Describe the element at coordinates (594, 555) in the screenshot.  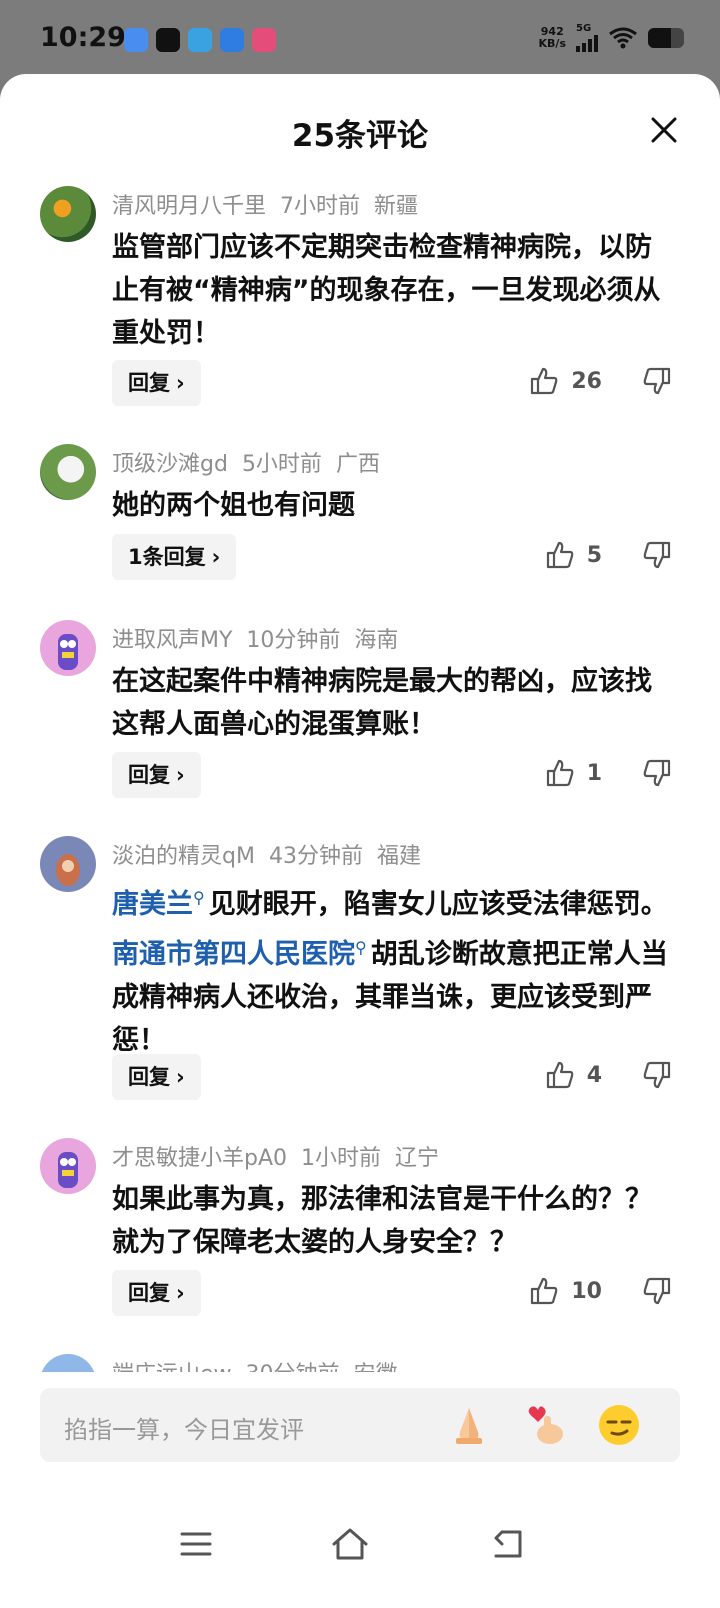
I see `like-count: 5` at that location.